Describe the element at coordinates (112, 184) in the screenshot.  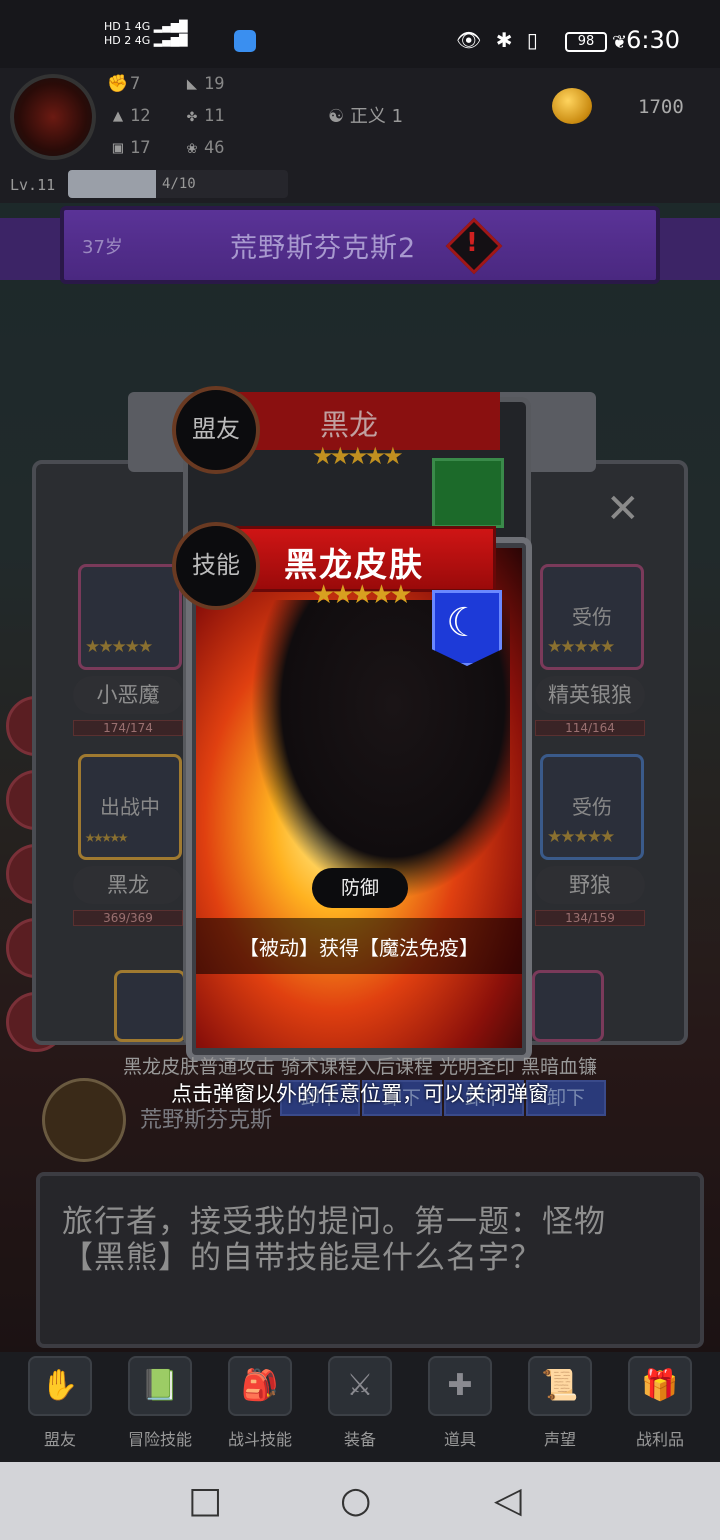
I see `xp-bar-fill` at that location.